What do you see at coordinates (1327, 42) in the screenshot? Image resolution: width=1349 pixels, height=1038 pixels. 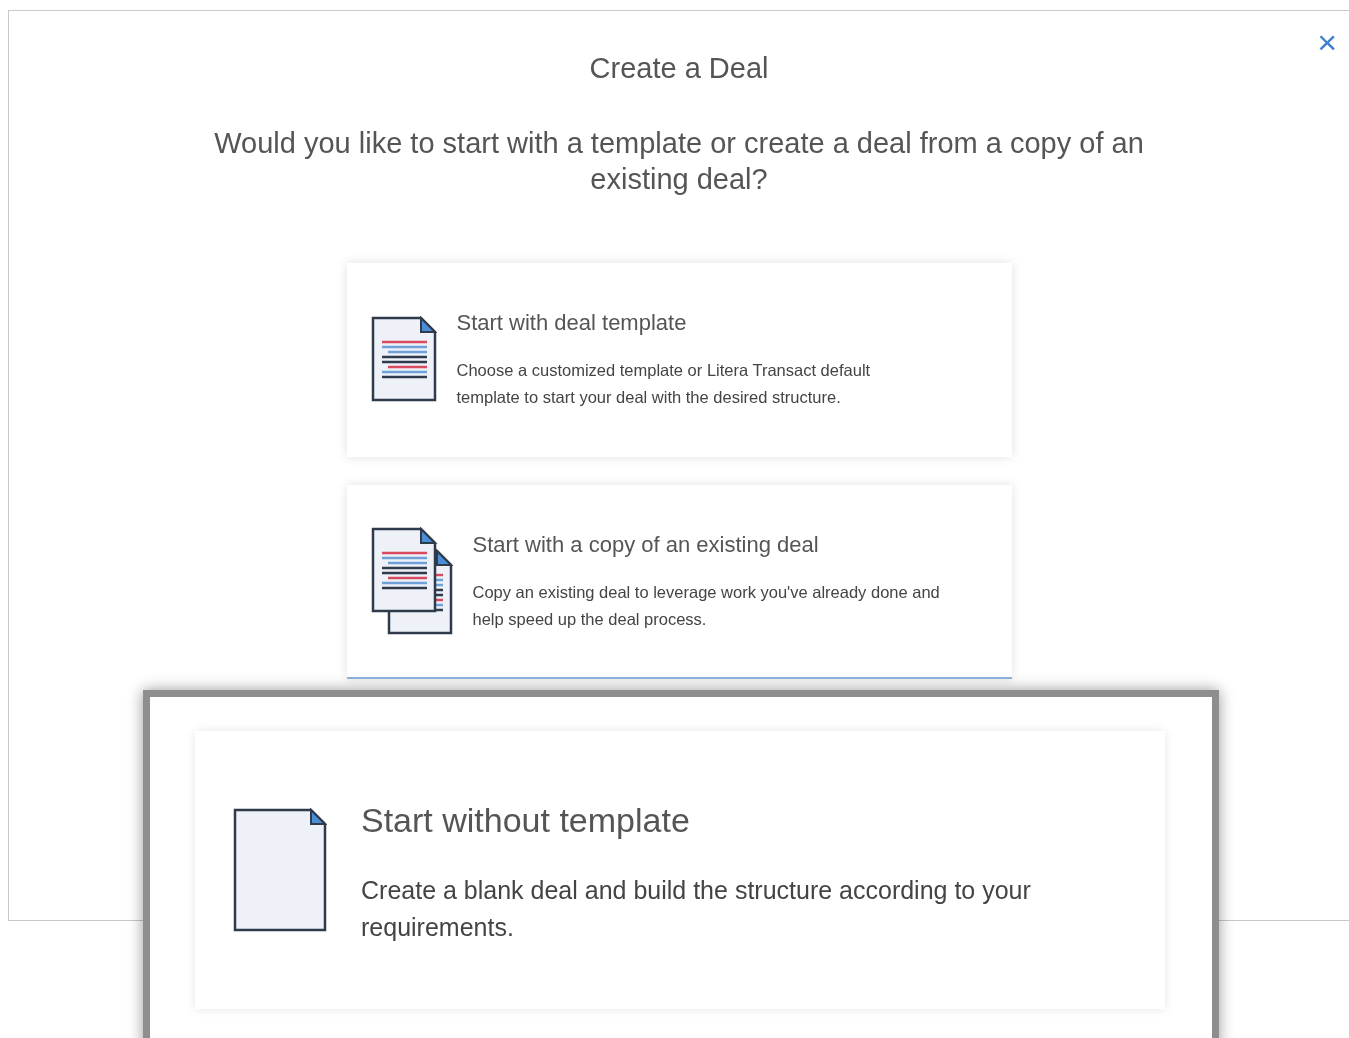 I see `close-button: ×` at bounding box center [1327, 42].